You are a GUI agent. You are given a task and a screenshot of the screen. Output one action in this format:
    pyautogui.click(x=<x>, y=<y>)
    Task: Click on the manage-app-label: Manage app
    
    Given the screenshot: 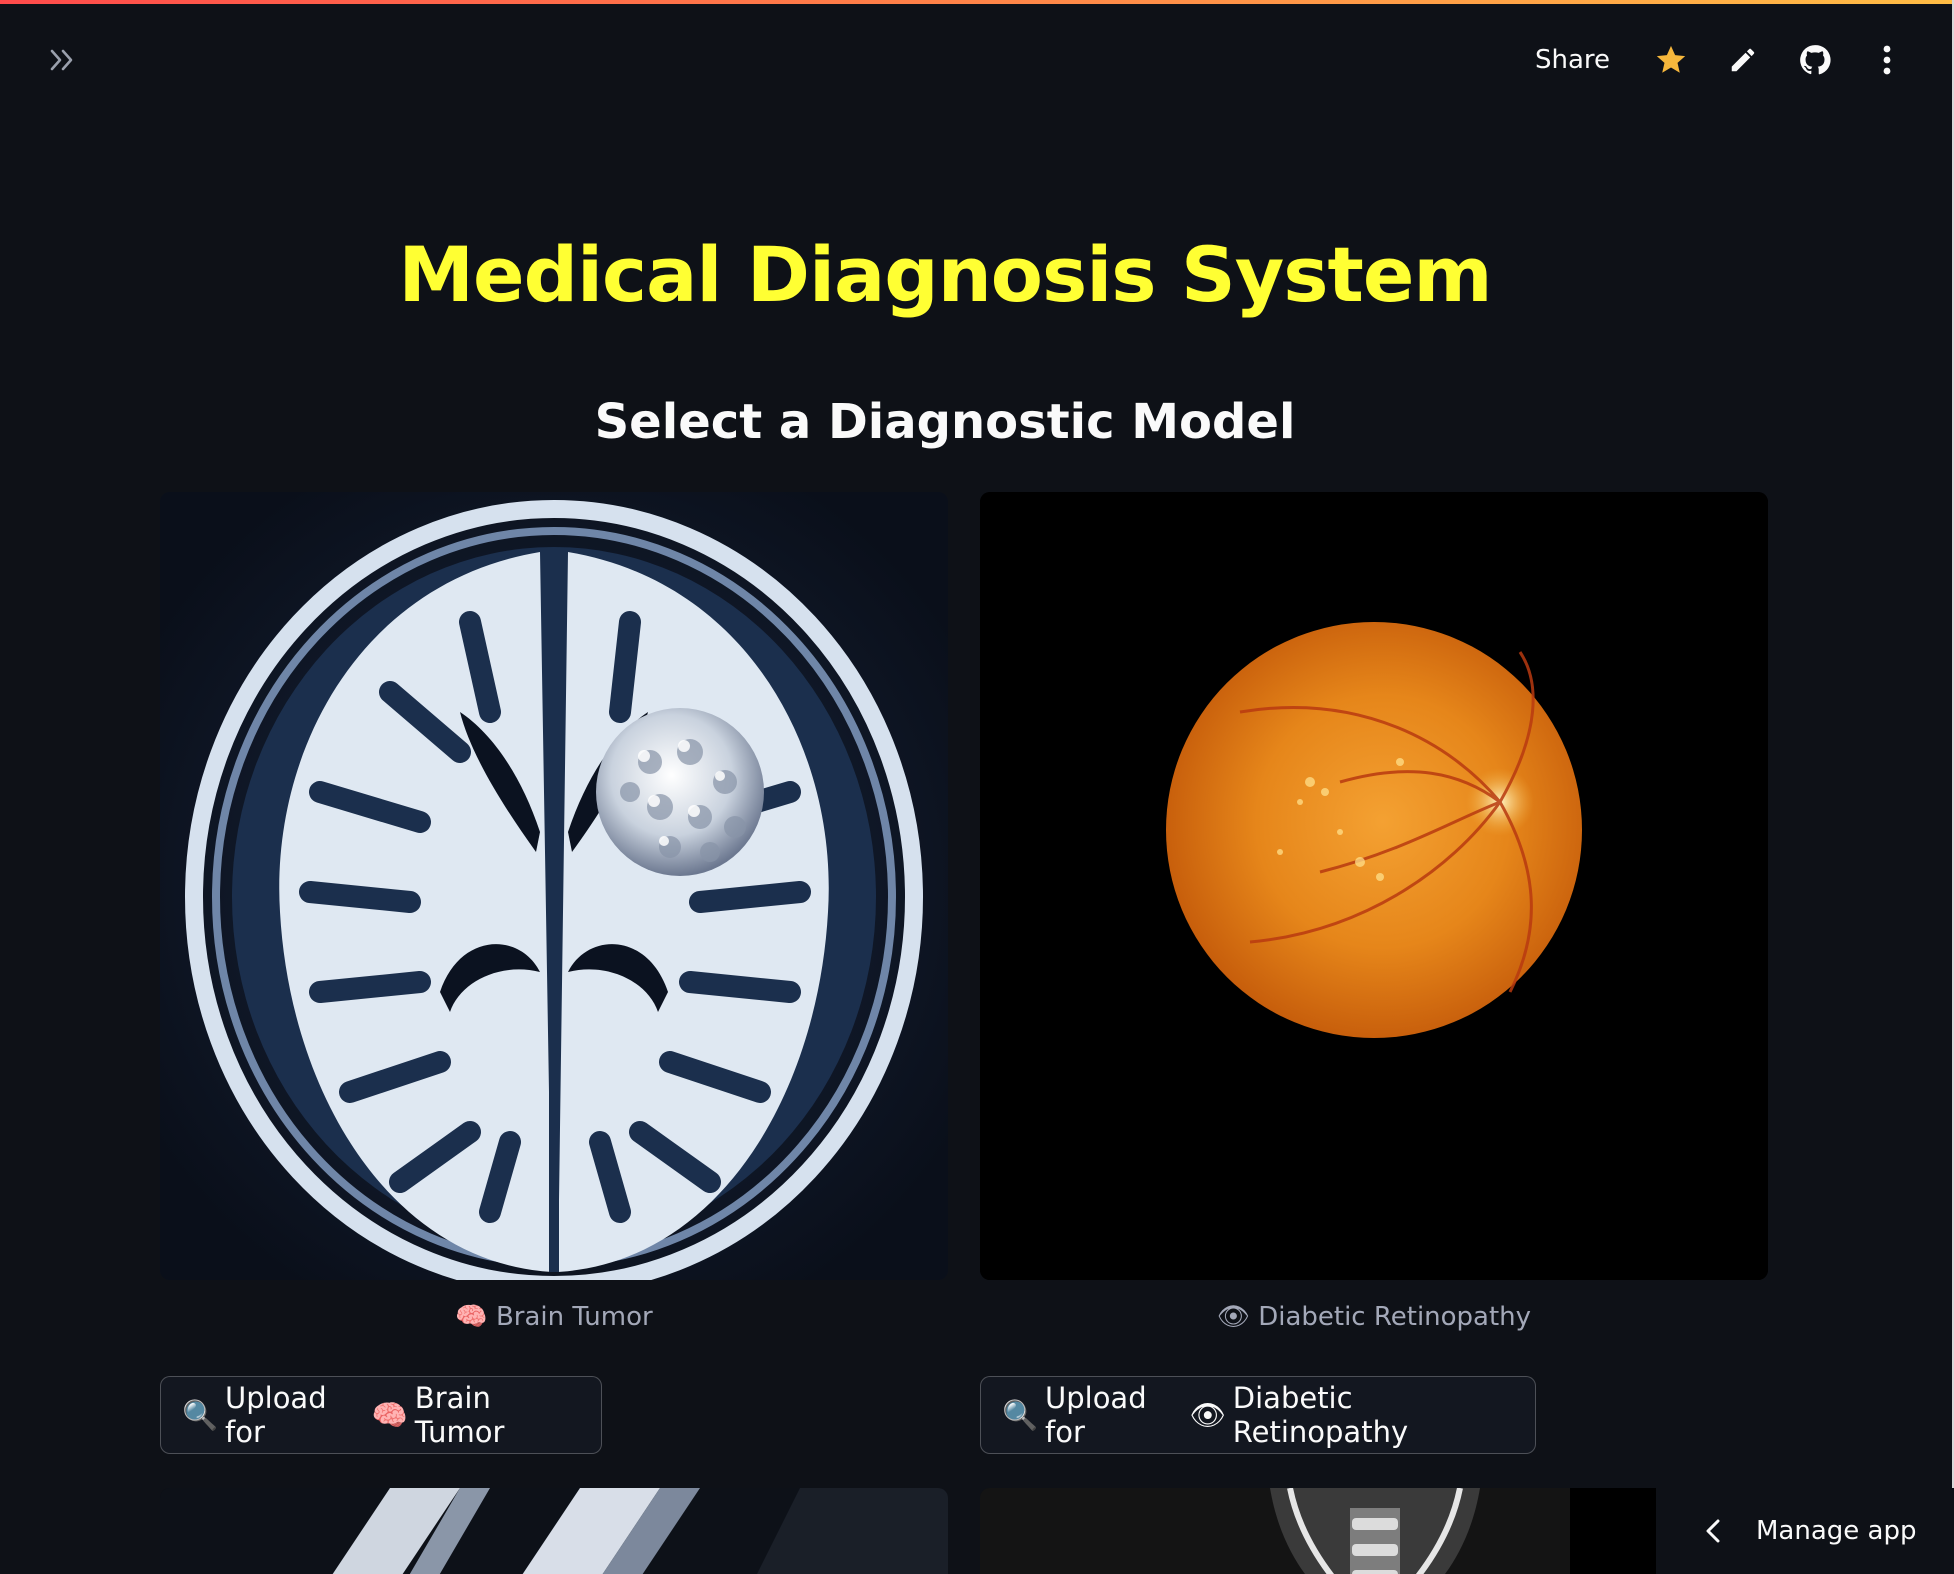 What is the action you would take?
    pyautogui.click(x=1836, y=1531)
    